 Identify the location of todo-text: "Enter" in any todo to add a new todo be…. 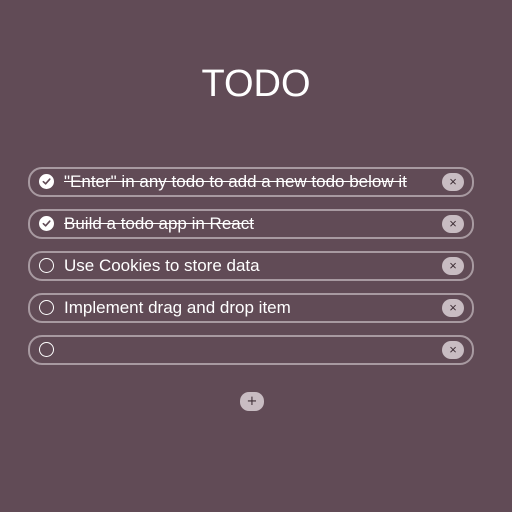
(249, 182).